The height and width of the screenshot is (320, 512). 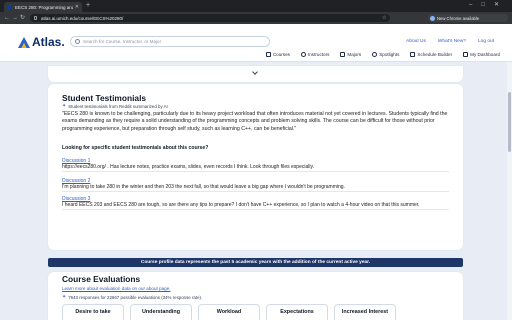 I want to click on logo-text: Atlas., so click(x=48, y=42).